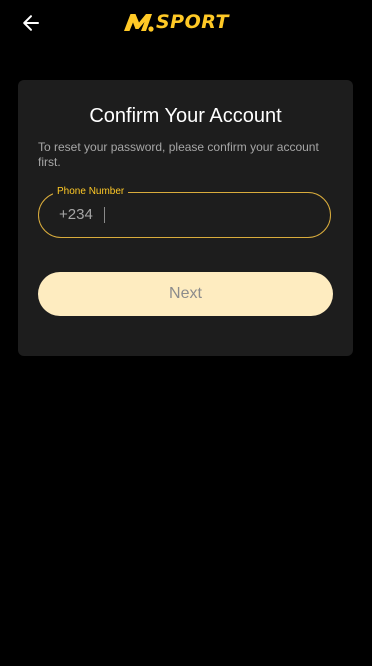 This screenshot has height=666, width=372. Describe the element at coordinates (185, 116) in the screenshot. I see `page-title: Confirm Your Account` at that location.